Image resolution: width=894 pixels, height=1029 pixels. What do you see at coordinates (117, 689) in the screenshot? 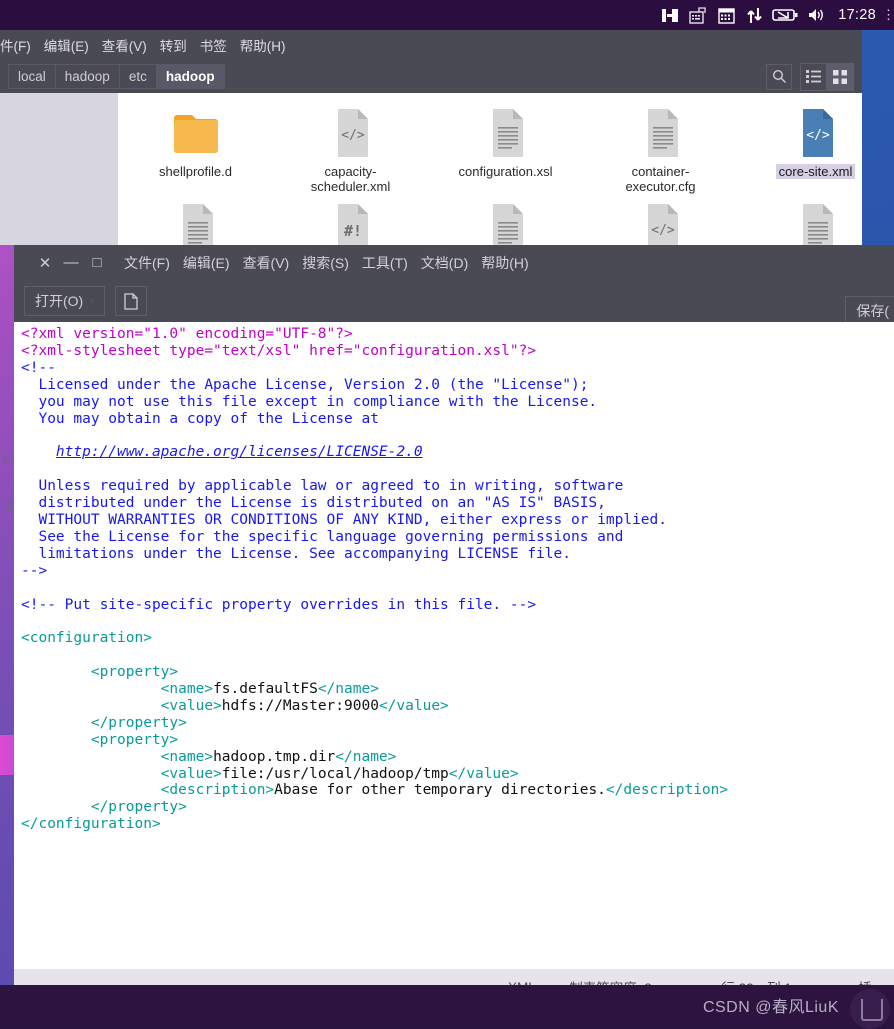
I see `code-token: <name>` at bounding box center [117, 689].